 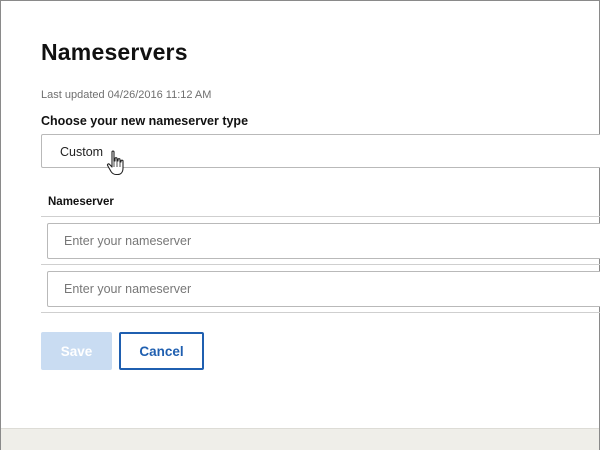 I want to click on nameserver-column-header: Nameserver, so click(x=81, y=202).